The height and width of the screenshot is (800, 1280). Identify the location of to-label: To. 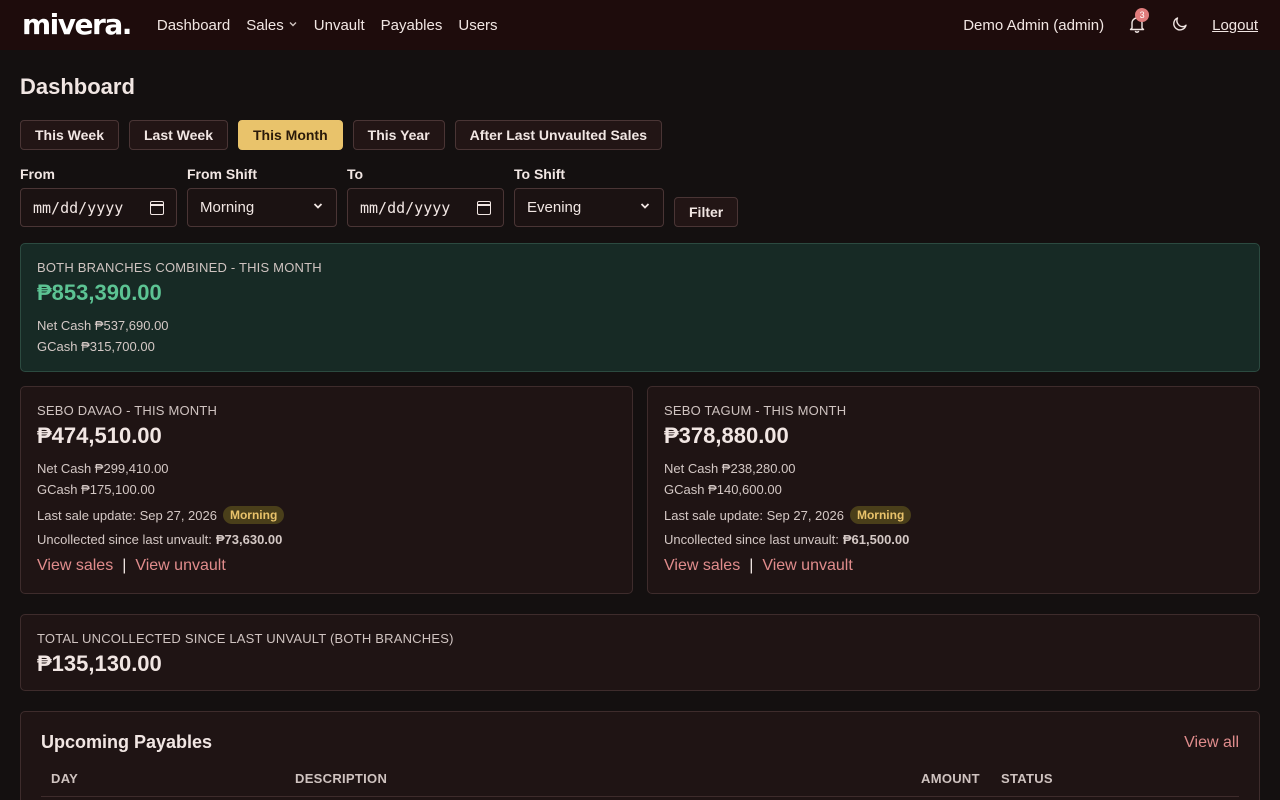
(355, 174).